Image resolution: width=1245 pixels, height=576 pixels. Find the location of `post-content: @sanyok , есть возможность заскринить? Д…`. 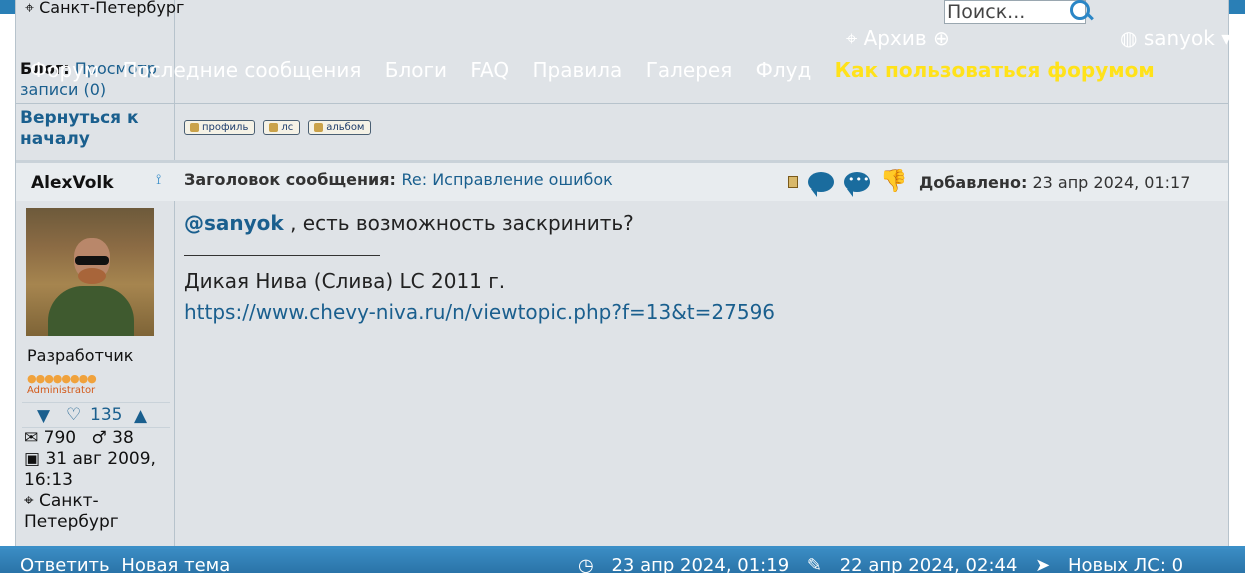

post-content: @sanyok , есть возможность заскринить? Д… is located at coordinates (479, 268).